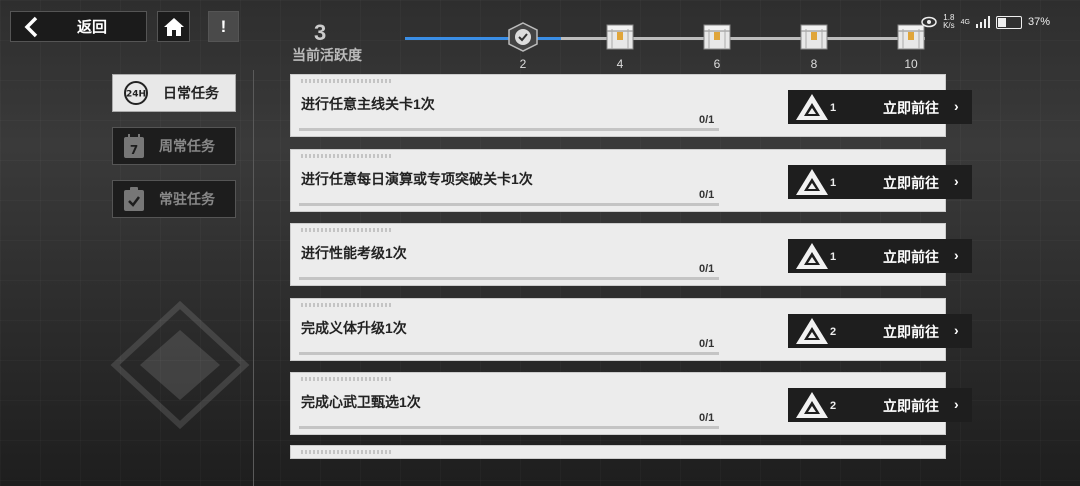  Describe the element at coordinates (929, 22) in the screenshot. I see `eye-icon` at that location.